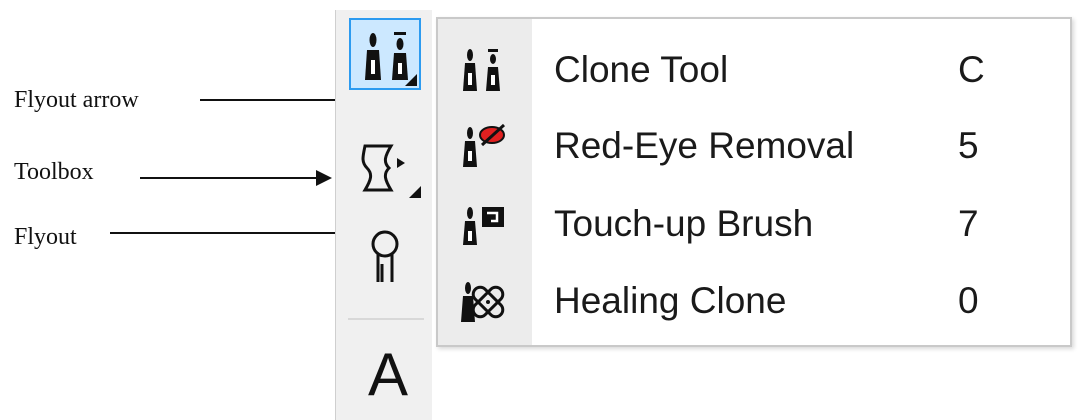 This screenshot has width=1081, height=420. Describe the element at coordinates (968, 145) in the screenshot. I see `flyout-item-shortcut: 5` at that location.